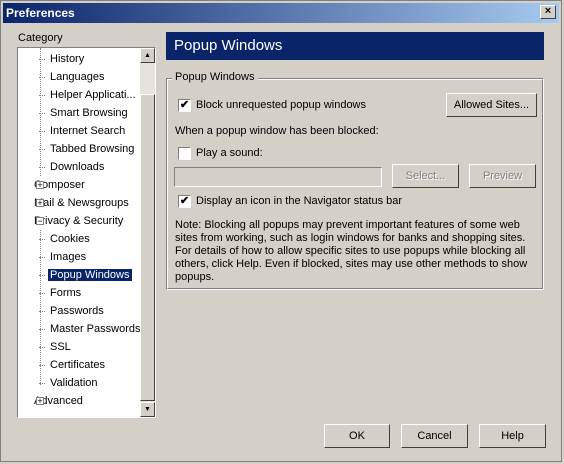 The image size is (564, 464). What do you see at coordinates (88, 131) in the screenshot?
I see `tree-item-label: Internet Search` at bounding box center [88, 131].